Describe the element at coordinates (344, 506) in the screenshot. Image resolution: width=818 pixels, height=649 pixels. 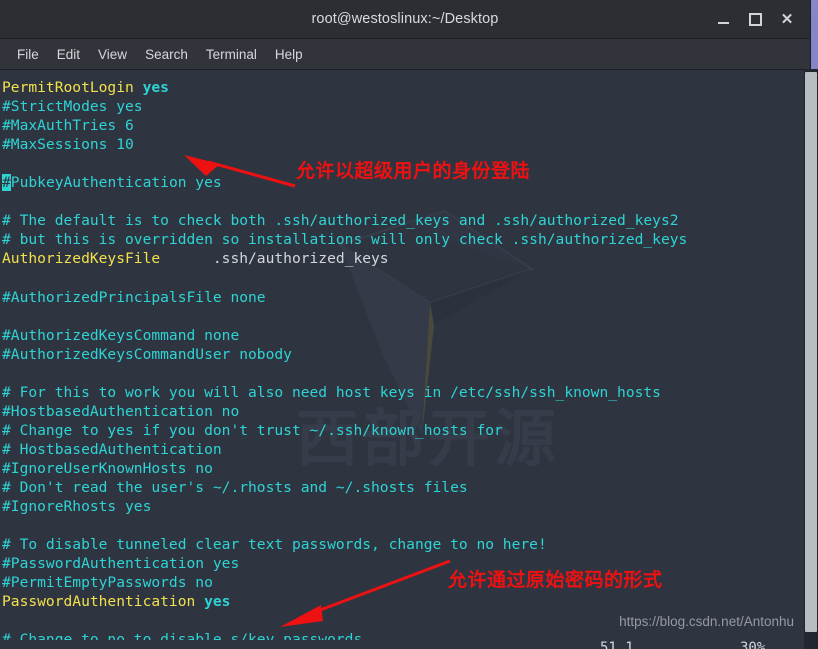
I see `terminal-line: #IgnoreRhosts yes` at that location.